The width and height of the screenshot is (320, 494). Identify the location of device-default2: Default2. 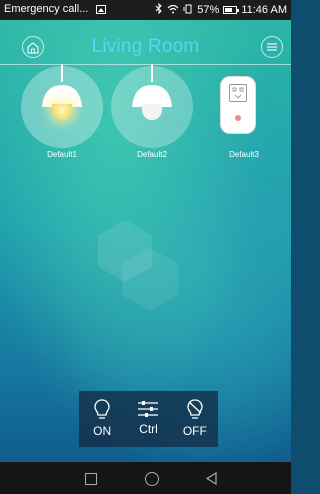
(152, 111).